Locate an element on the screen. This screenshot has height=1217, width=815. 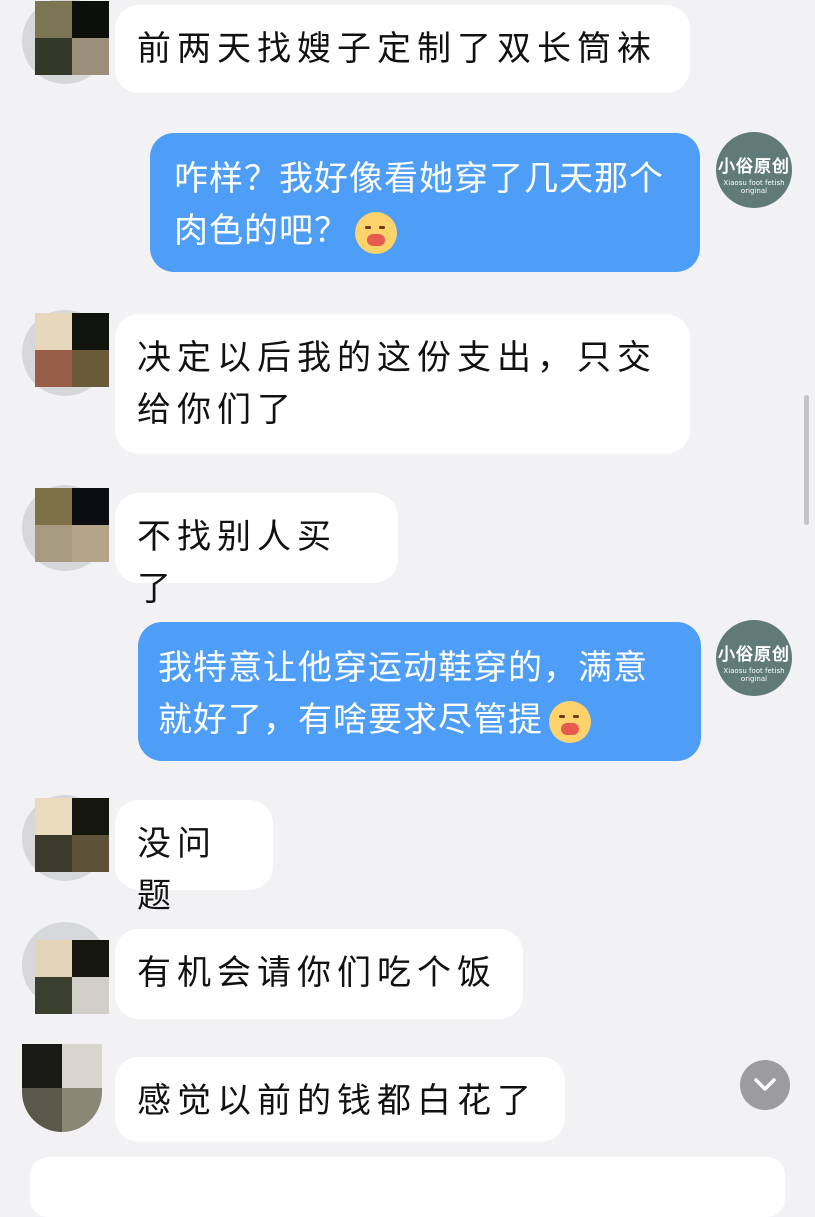
message-text: 决定以后我的这份支出，只交给你们了 is located at coordinates (397, 384).